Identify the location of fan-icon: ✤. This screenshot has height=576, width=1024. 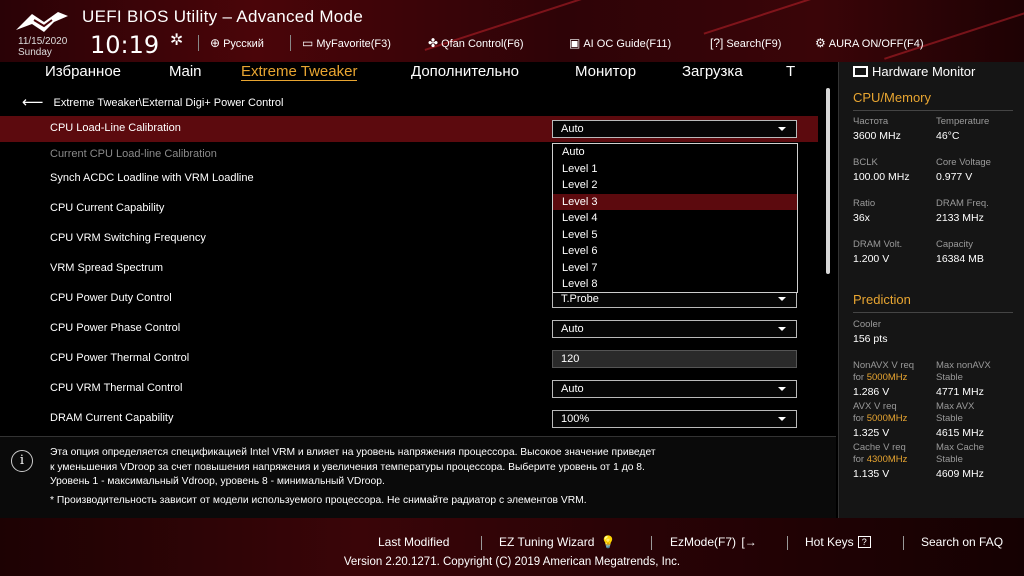
(433, 43).